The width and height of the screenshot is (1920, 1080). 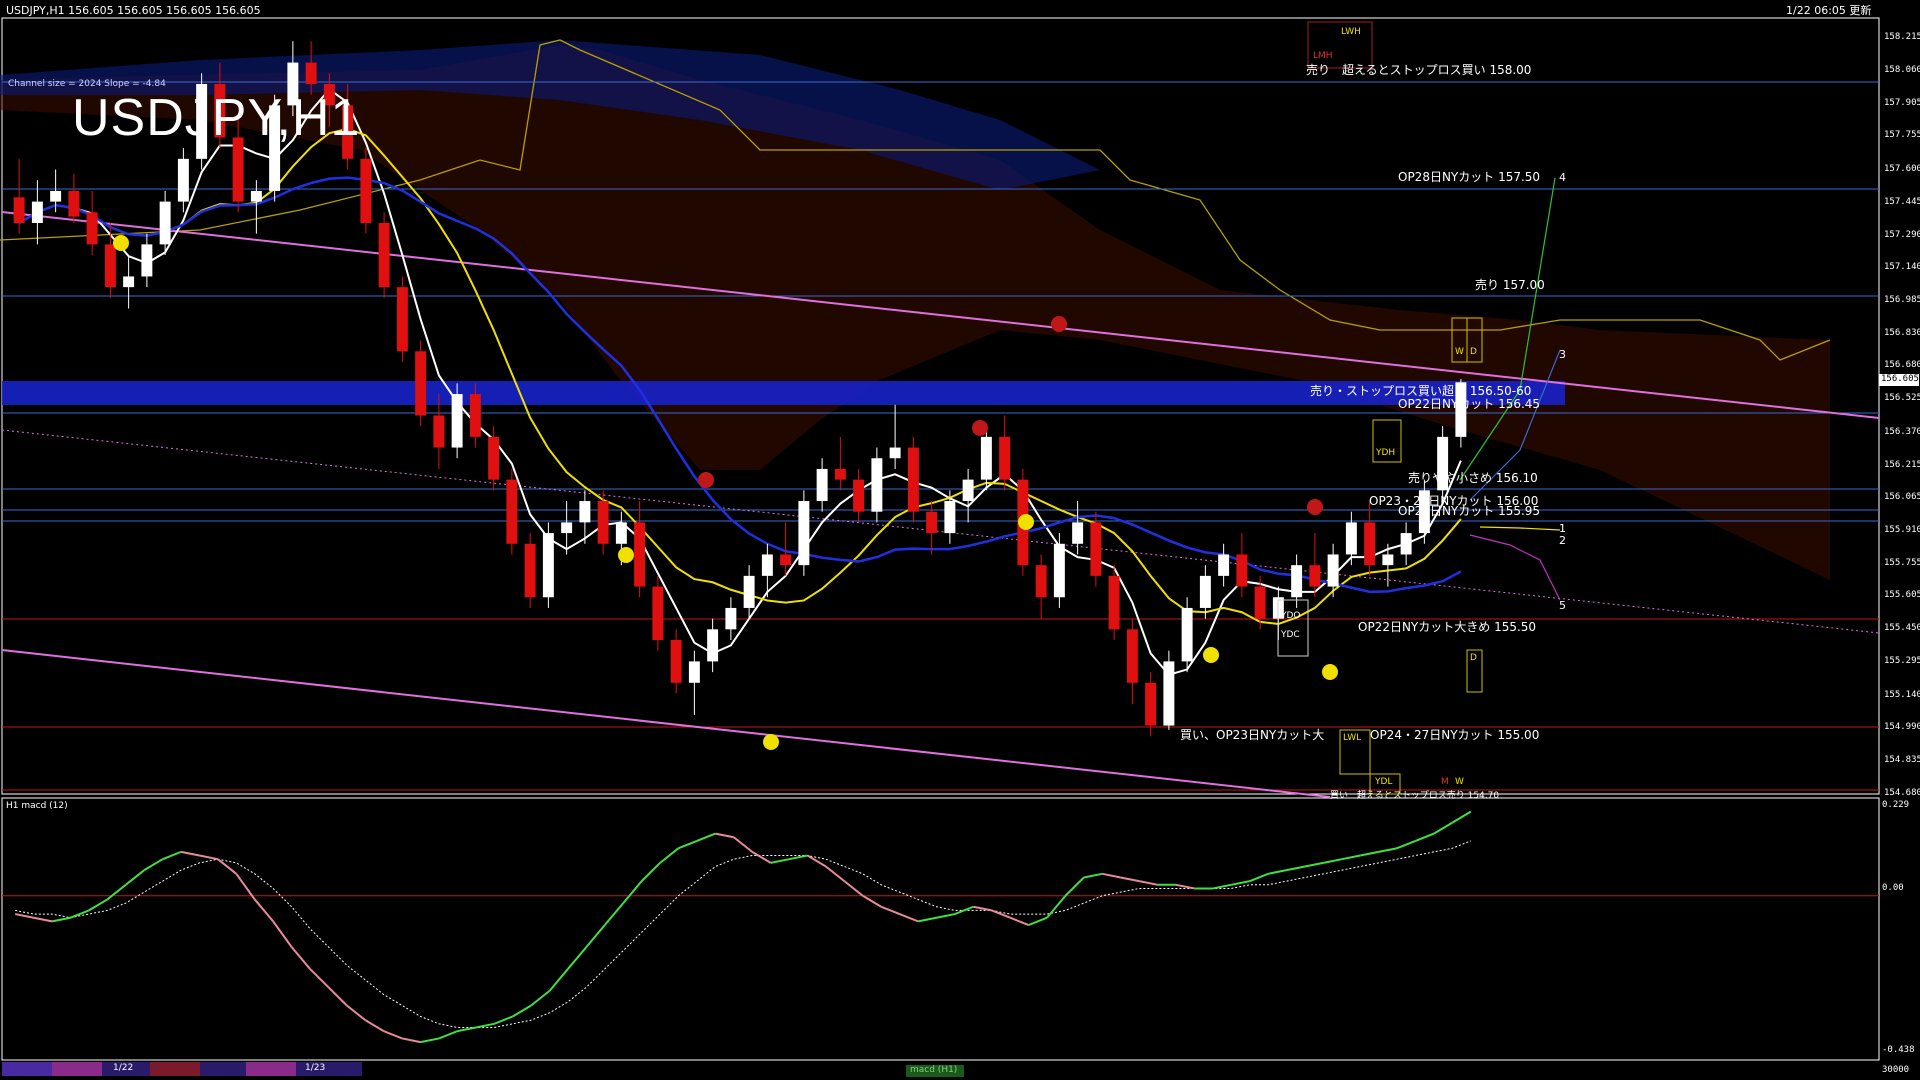 What do you see at coordinates (1902, 793) in the screenshot?
I see `price-tick: 154.680` at bounding box center [1902, 793].